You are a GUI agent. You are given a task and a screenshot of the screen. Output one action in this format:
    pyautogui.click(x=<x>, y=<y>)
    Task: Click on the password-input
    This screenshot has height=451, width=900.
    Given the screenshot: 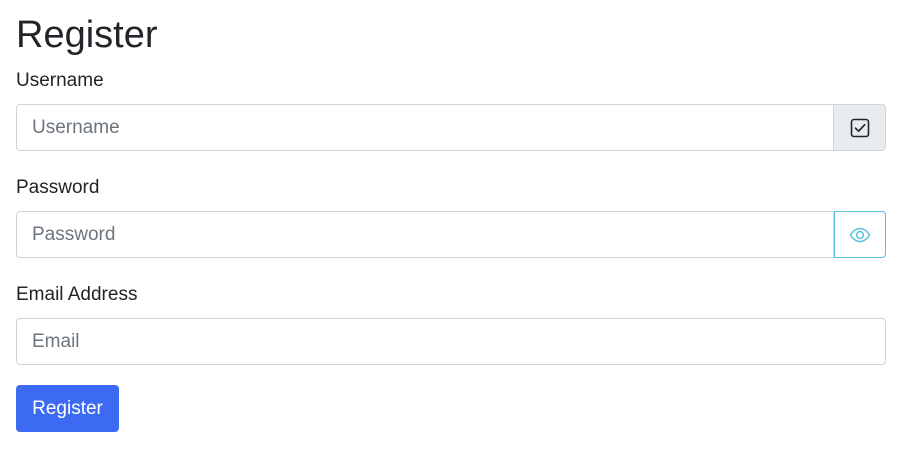 What is the action you would take?
    pyautogui.click(x=425, y=234)
    